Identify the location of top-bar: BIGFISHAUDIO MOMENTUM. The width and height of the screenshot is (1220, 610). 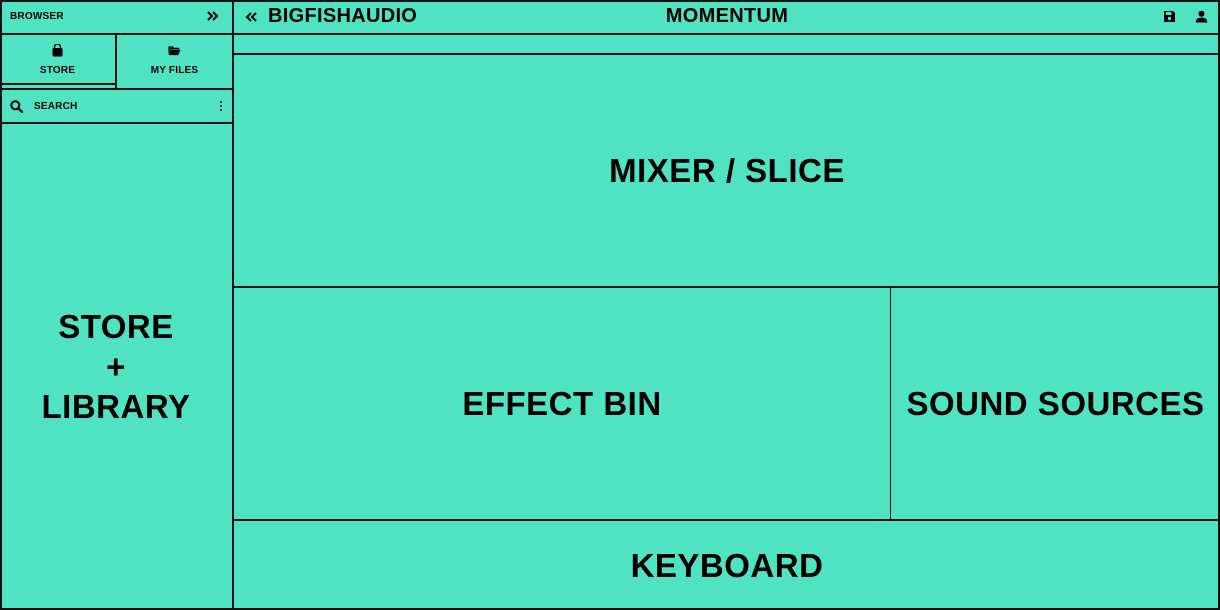
(727, 17).